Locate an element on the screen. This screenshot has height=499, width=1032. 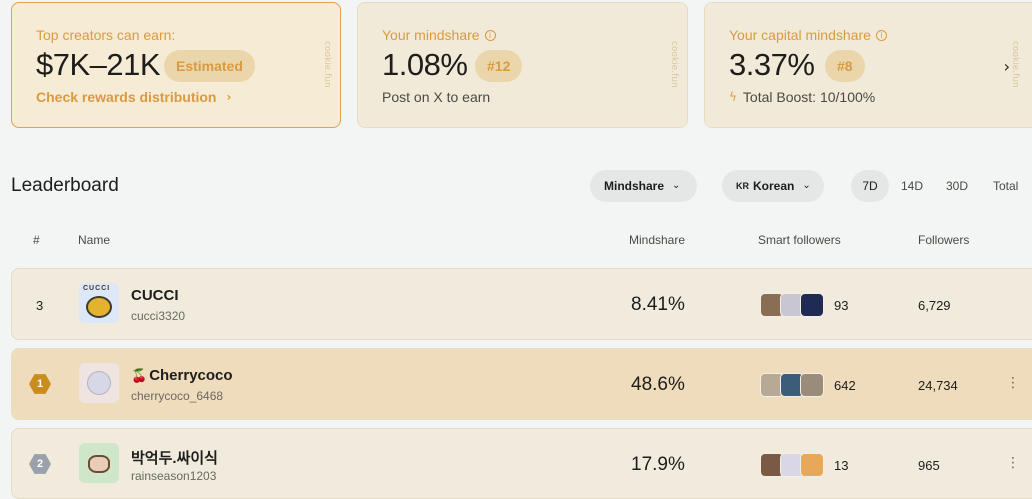
gold-medal-icon: 1 is located at coordinates (40, 384).